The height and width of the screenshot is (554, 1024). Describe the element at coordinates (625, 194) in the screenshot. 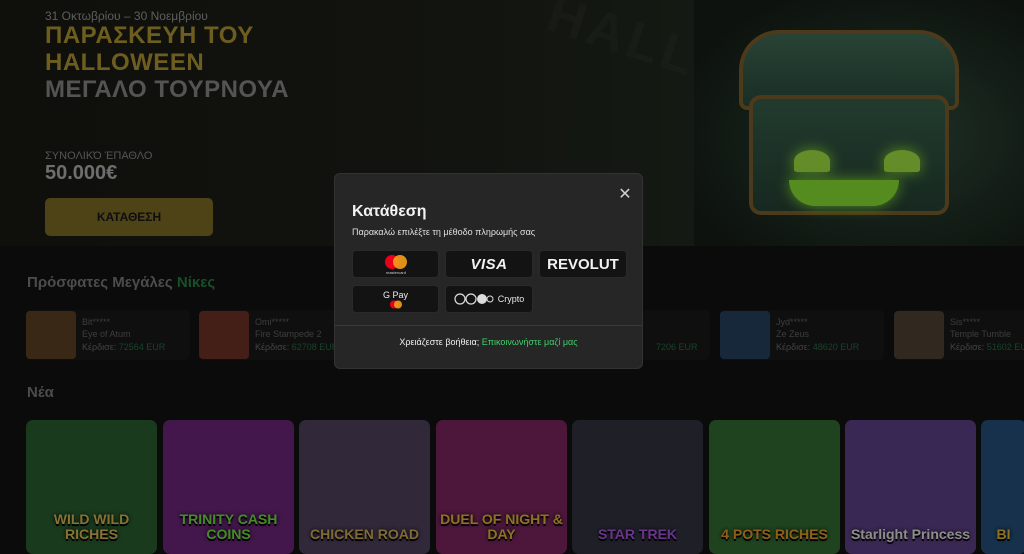

I see `close-icon: ✕` at that location.